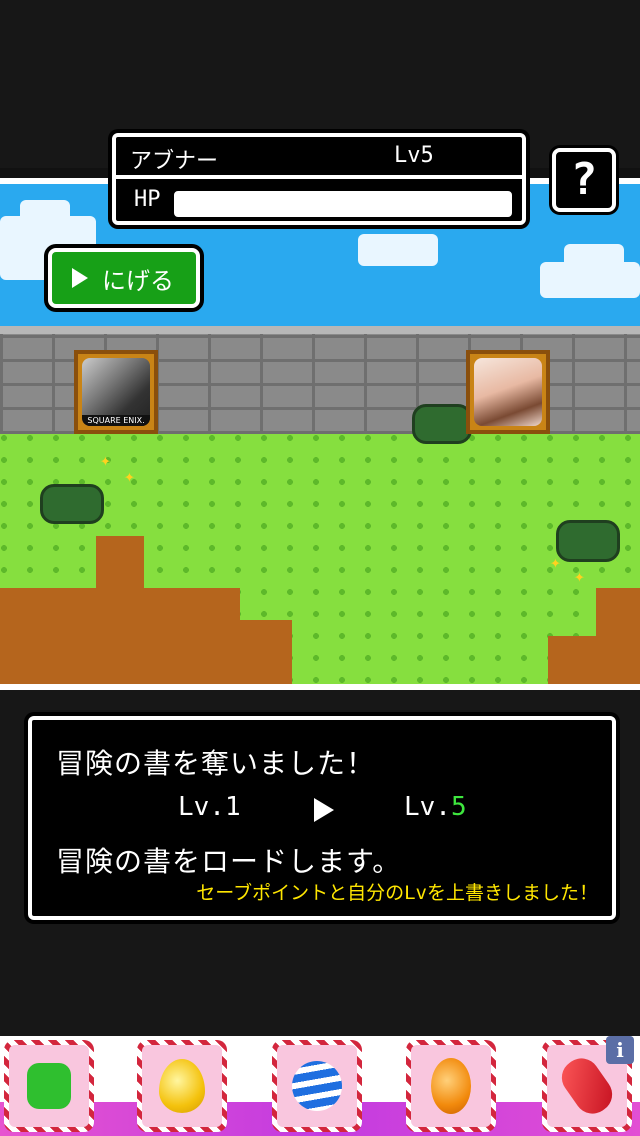 This screenshot has width=640, height=1136. What do you see at coordinates (397, 893) in the screenshot?
I see `message-note: セーブポイントと自分のLvを上書きしました！` at bounding box center [397, 893].